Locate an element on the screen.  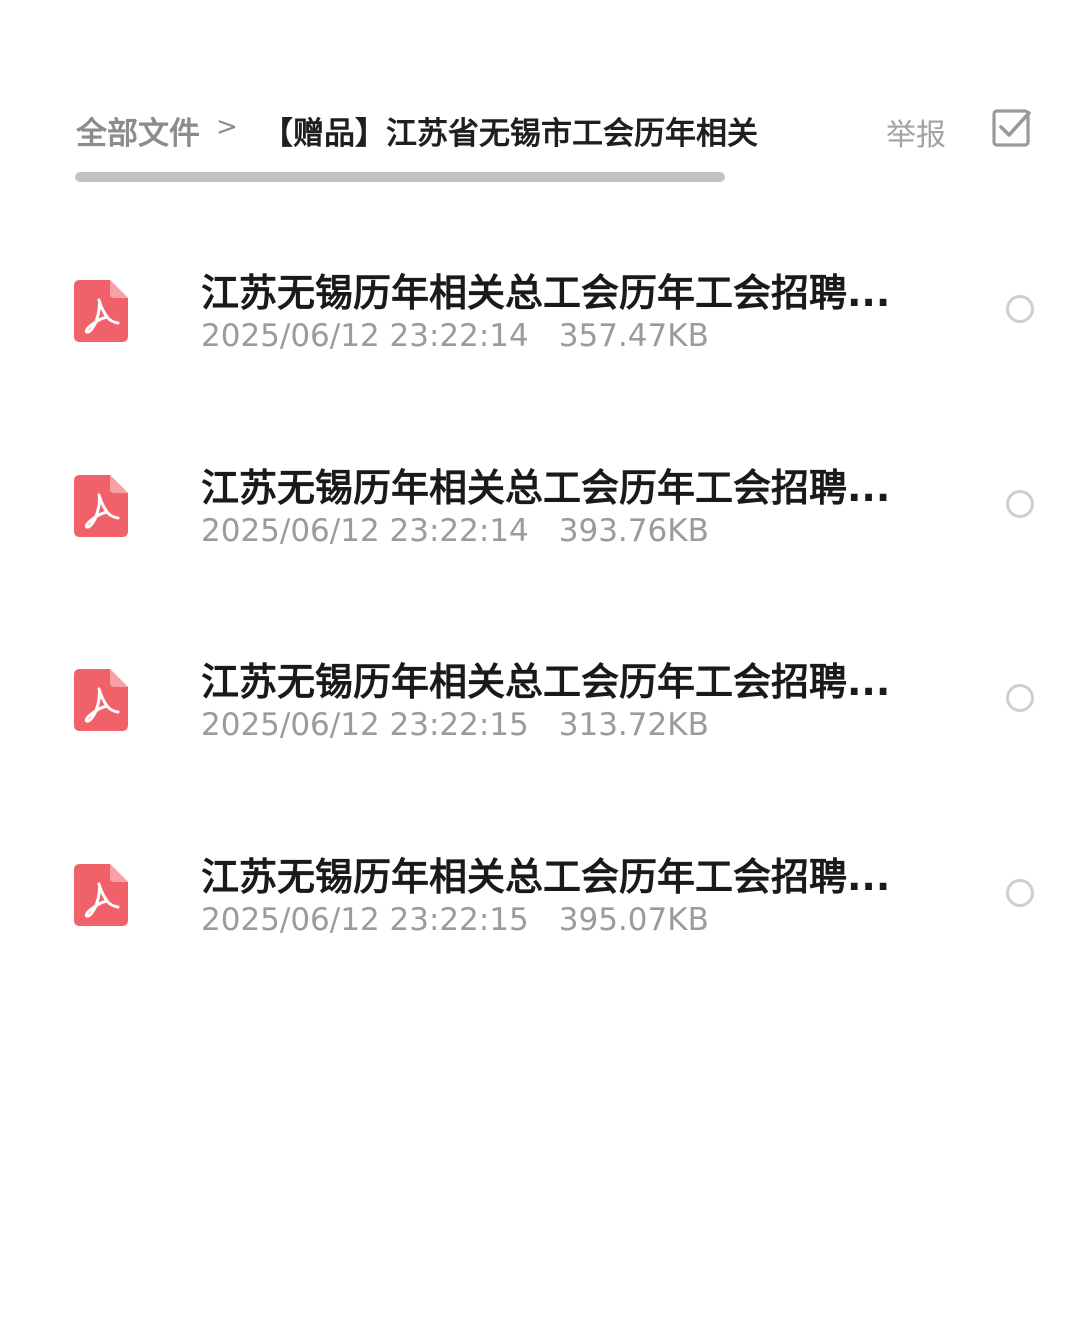
file-size: 357.47KB is located at coordinates (633, 336).